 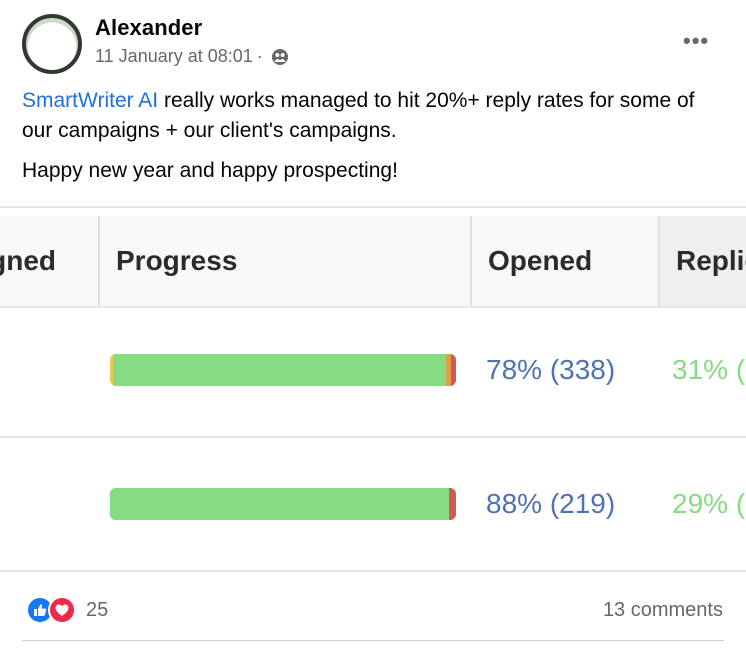 What do you see at coordinates (564, 261) in the screenshot?
I see `column-header-opened: Opened` at bounding box center [564, 261].